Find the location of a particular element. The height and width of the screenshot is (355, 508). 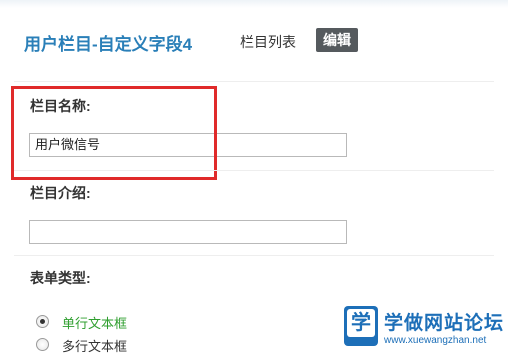

form-type-label: 表单类型: is located at coordinates (60, 278).